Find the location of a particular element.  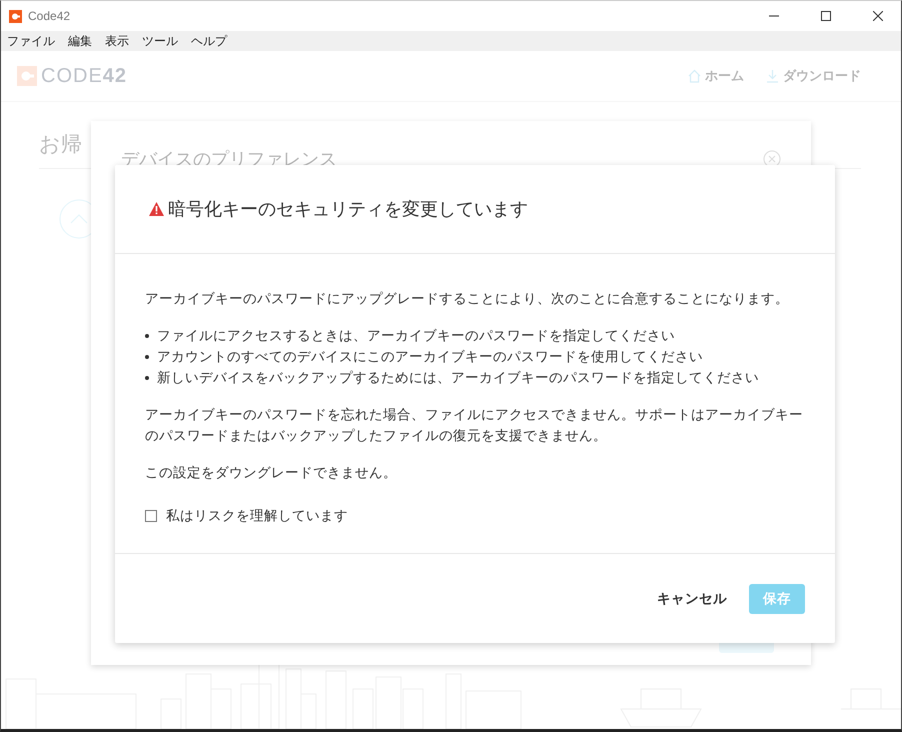

download-icon is located at coordinates (772, 76).